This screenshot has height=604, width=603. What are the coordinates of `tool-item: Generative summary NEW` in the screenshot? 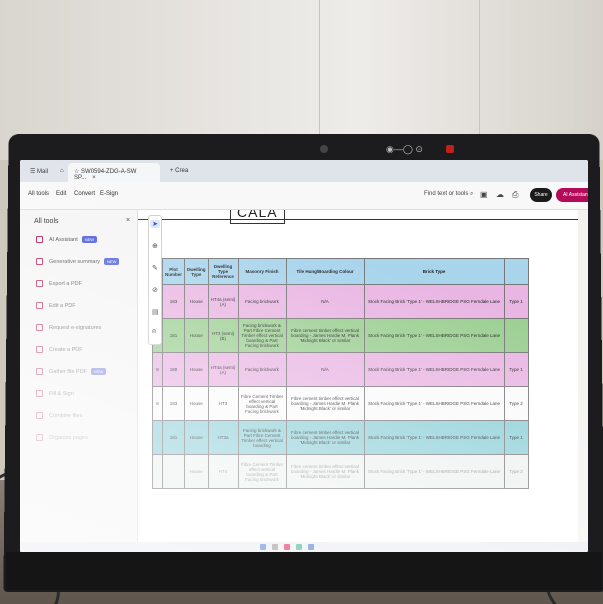 It's located at (78, 261).